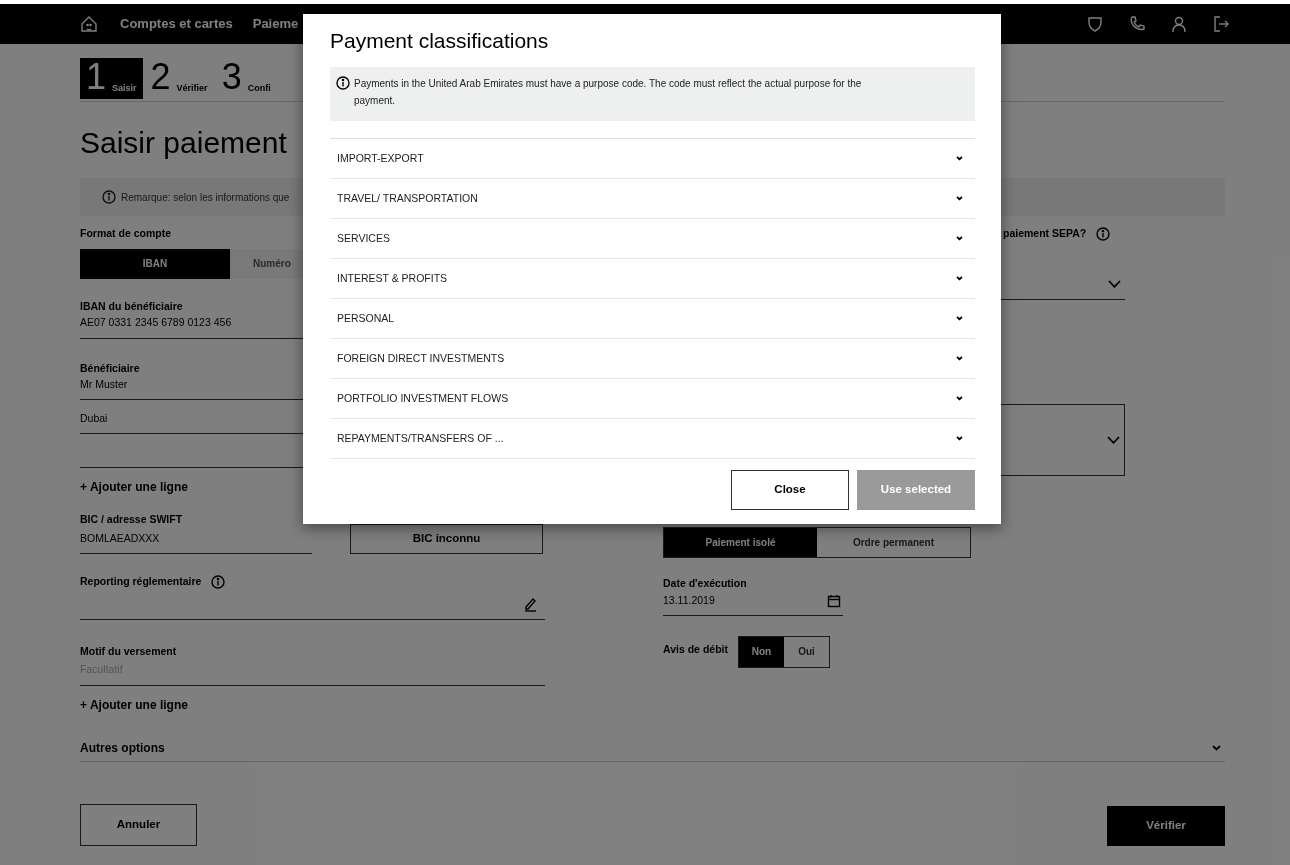  Describe the element at coordinates (440, 40) in the screenshot. I see `dialog-title: Payment classifications` at that location.